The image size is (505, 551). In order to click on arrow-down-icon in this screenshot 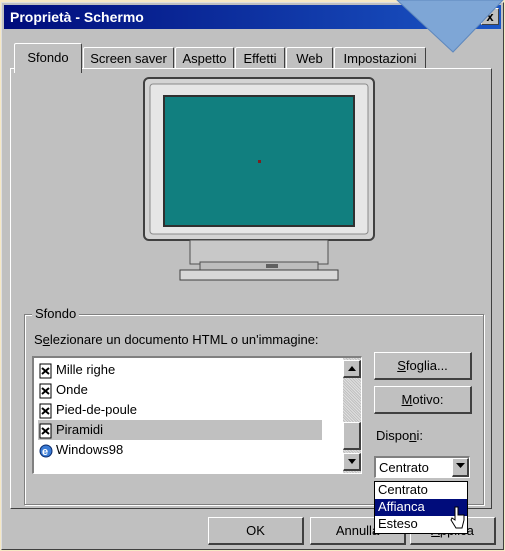, I will do `click(351, 461)`.